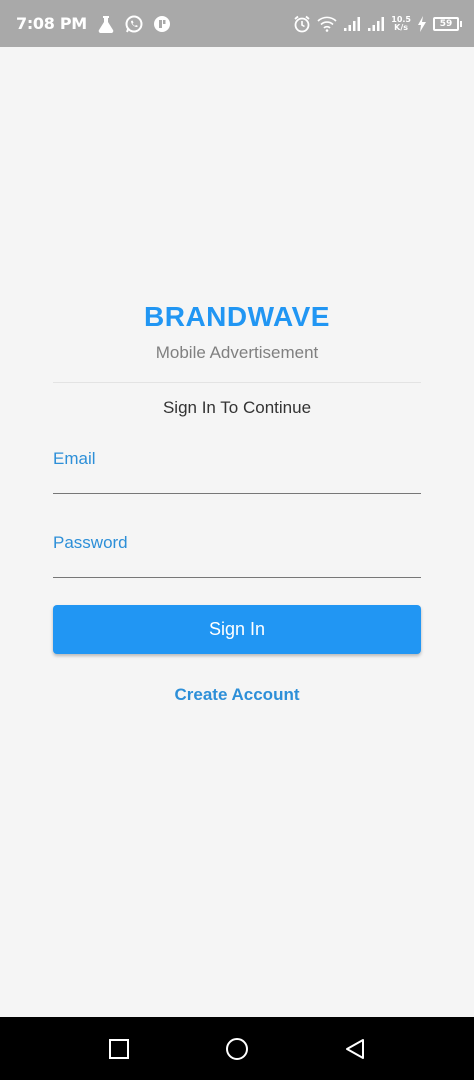 This screenshot has width=474, height=1080. Describe the element at coordinates (302, 24) in the screenshot. I see `alarm-icon` at that location.